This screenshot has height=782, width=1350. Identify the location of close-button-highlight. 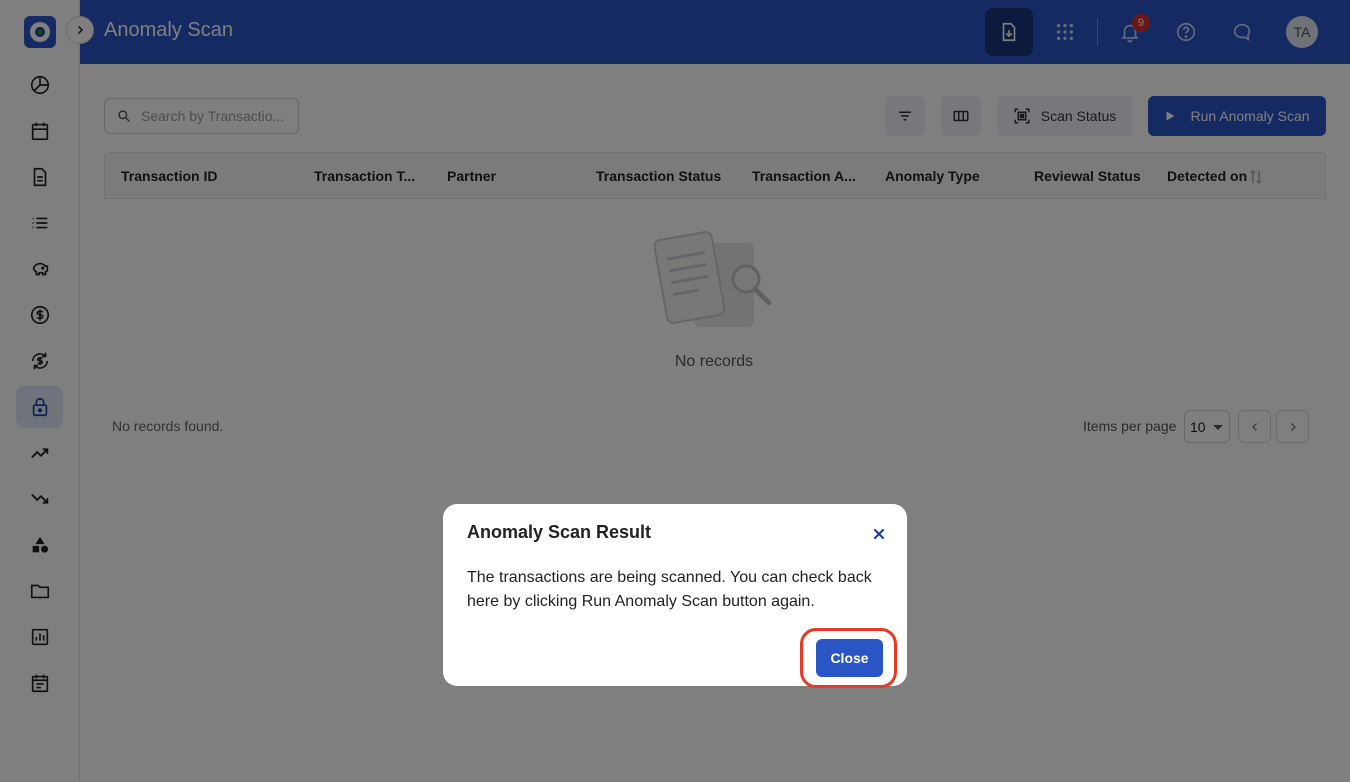
(848, 658).